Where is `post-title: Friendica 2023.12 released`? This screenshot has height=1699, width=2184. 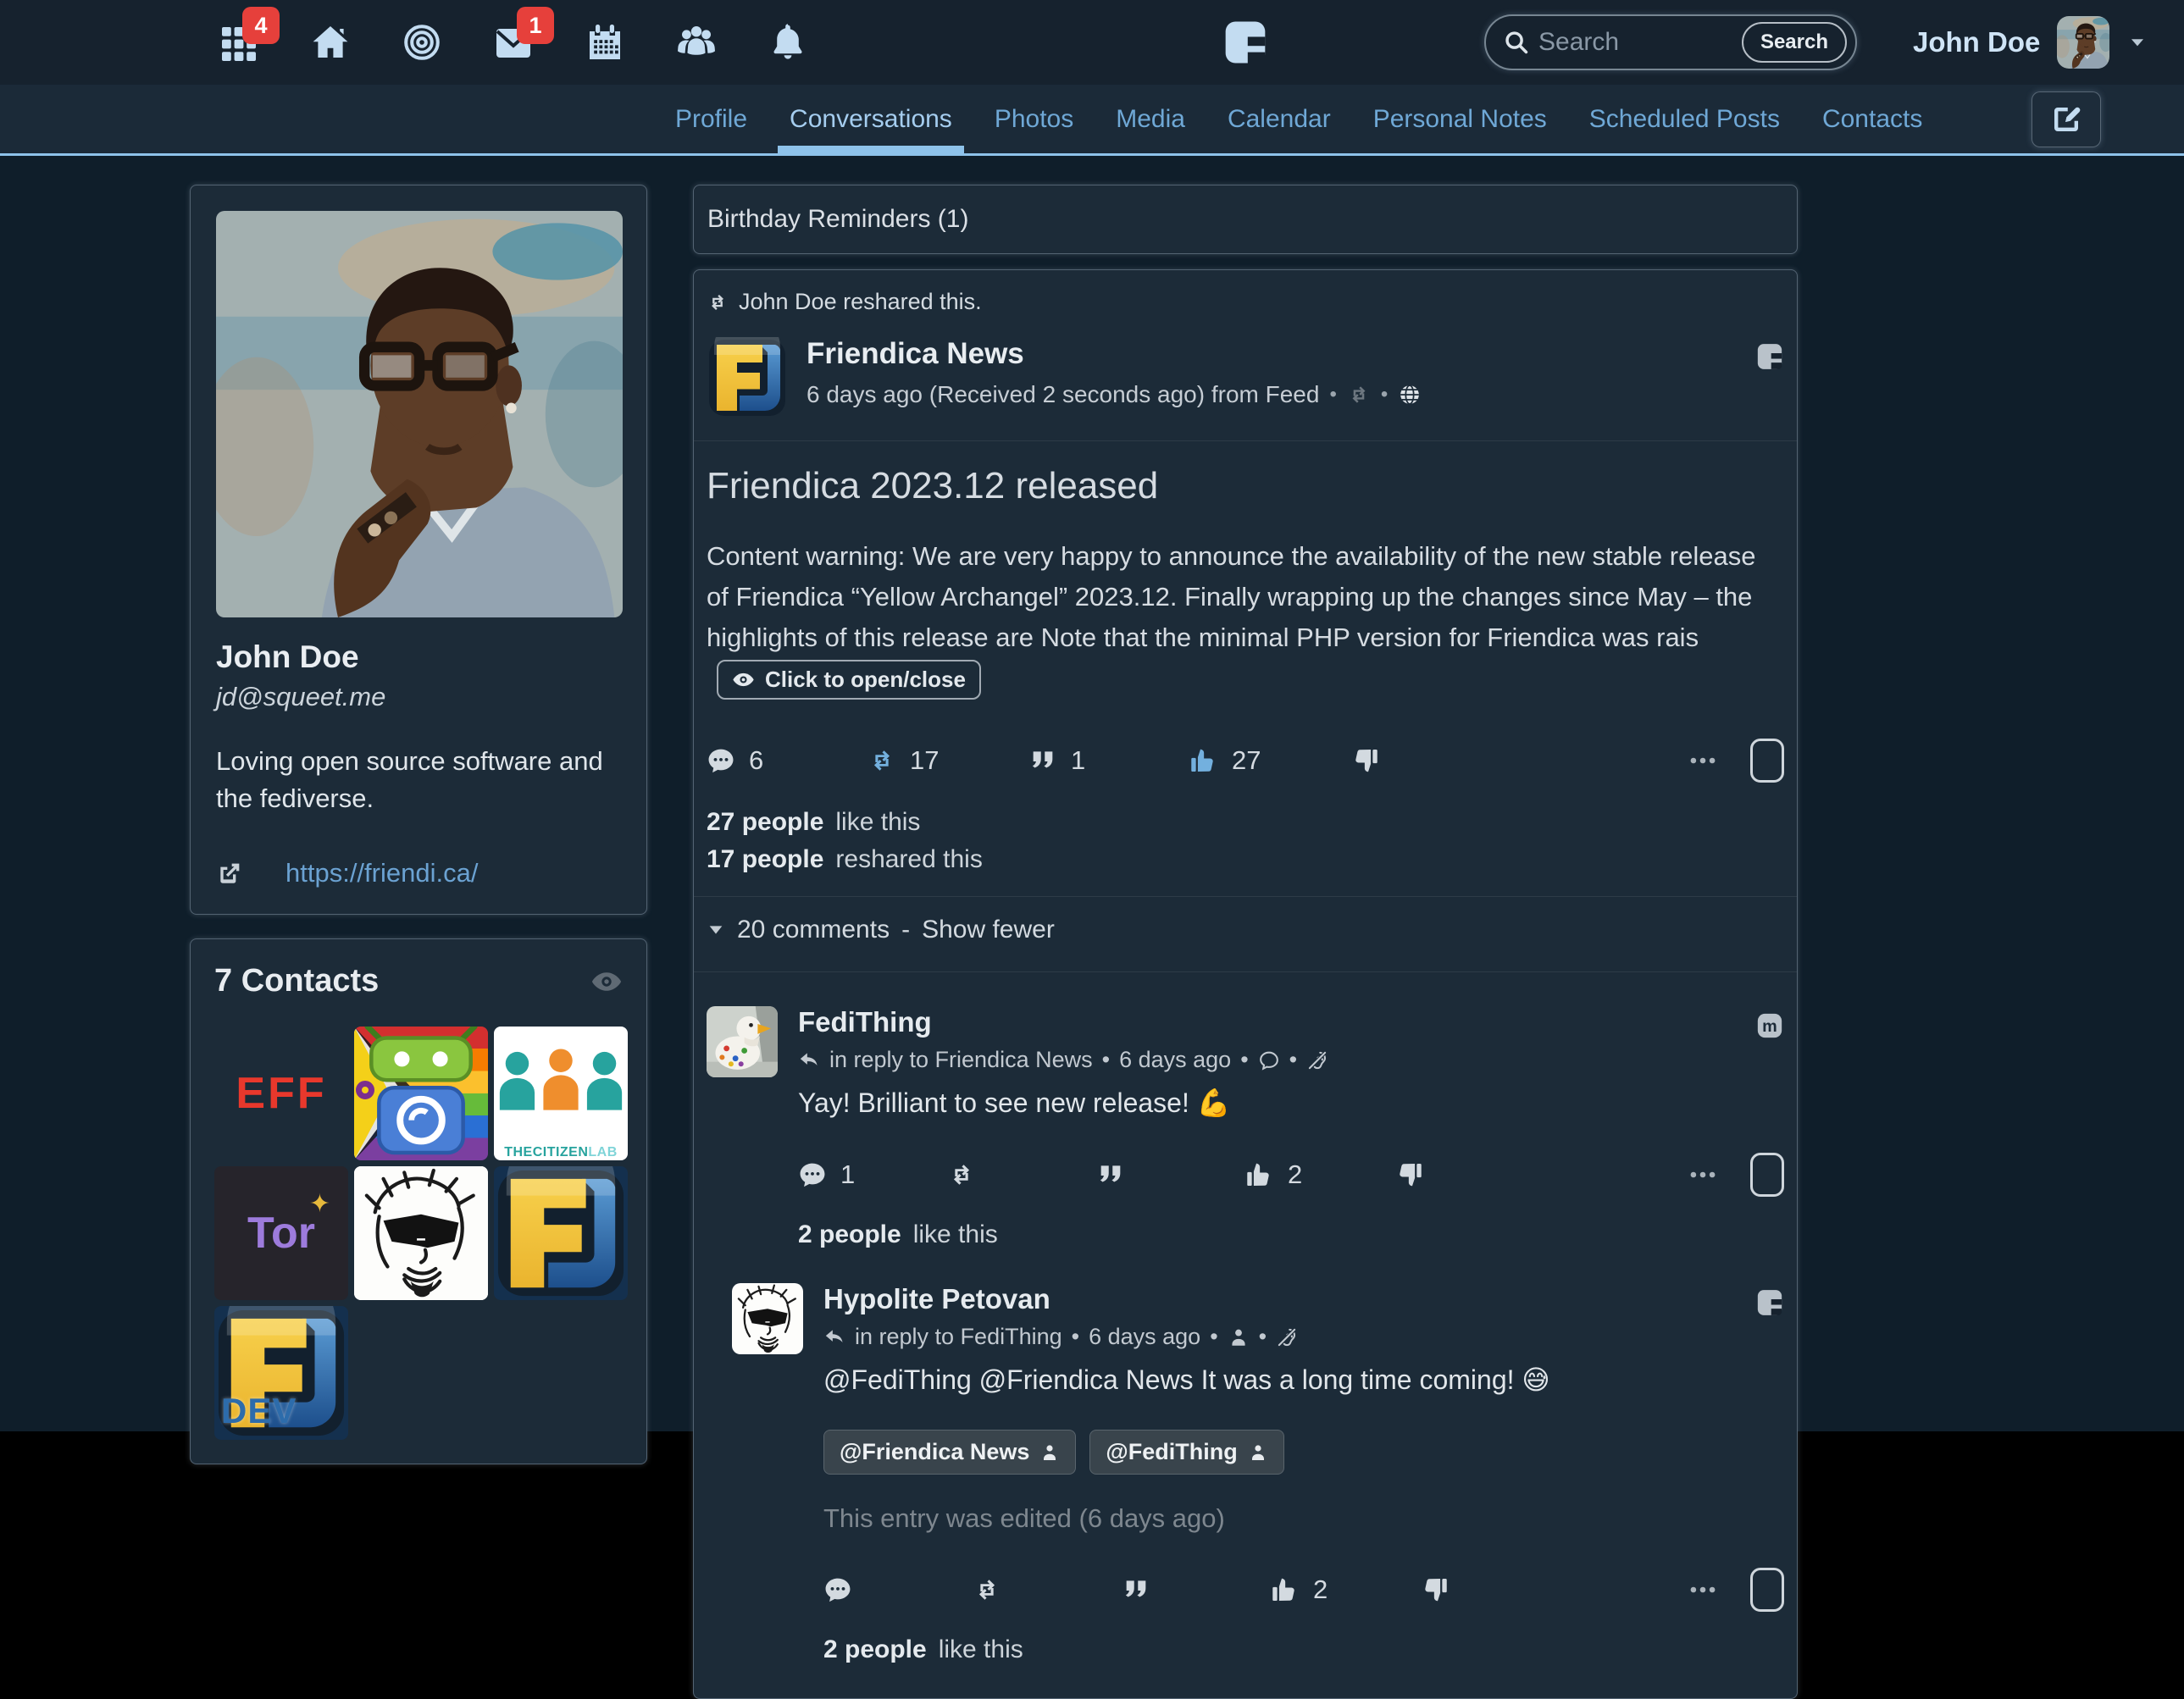 post-title: Friendica 2023.12 released is located at coordinates (1245, 486).